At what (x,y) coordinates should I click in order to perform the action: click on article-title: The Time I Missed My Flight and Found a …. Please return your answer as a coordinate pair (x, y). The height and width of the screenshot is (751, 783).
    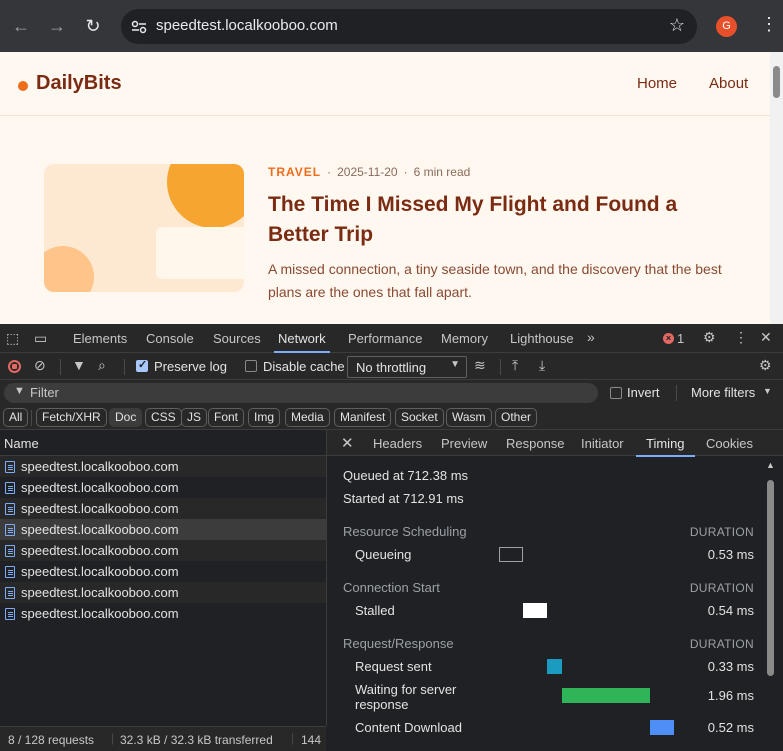
    Looking at the image, I should click on (503, 220).